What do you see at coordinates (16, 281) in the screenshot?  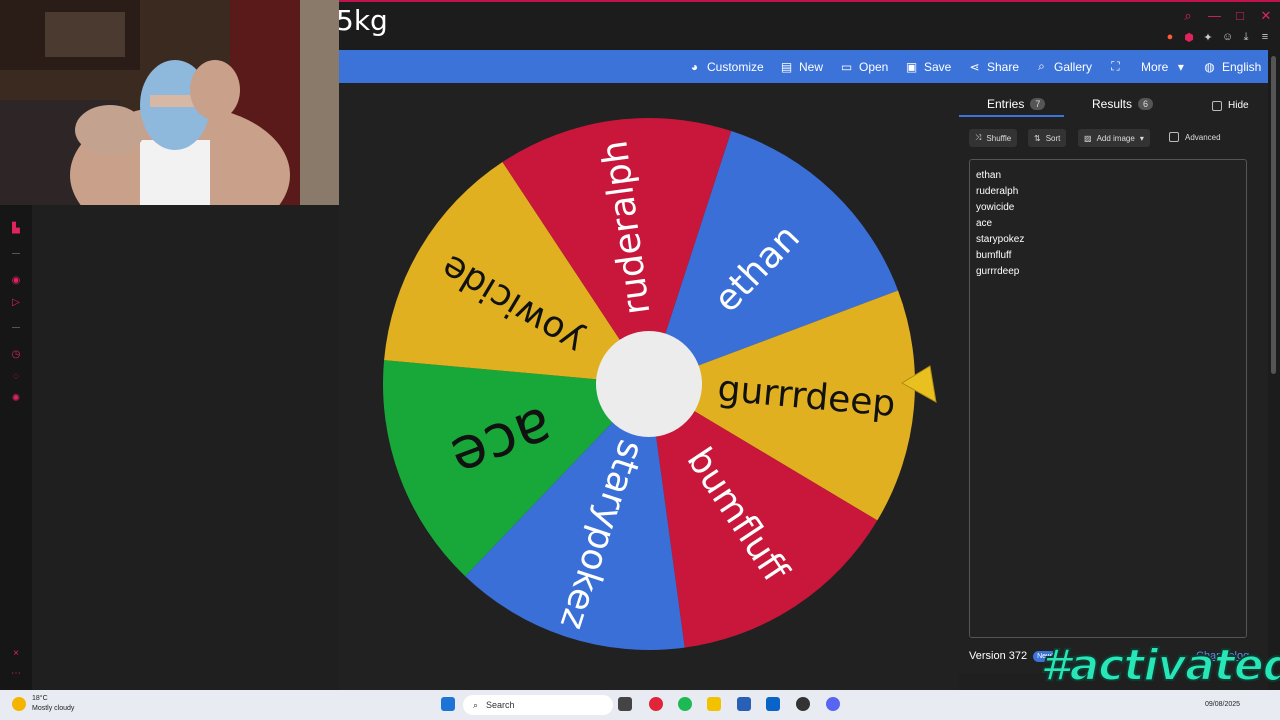 I see `record-icon: ◉` at bounding box center [16, 281].